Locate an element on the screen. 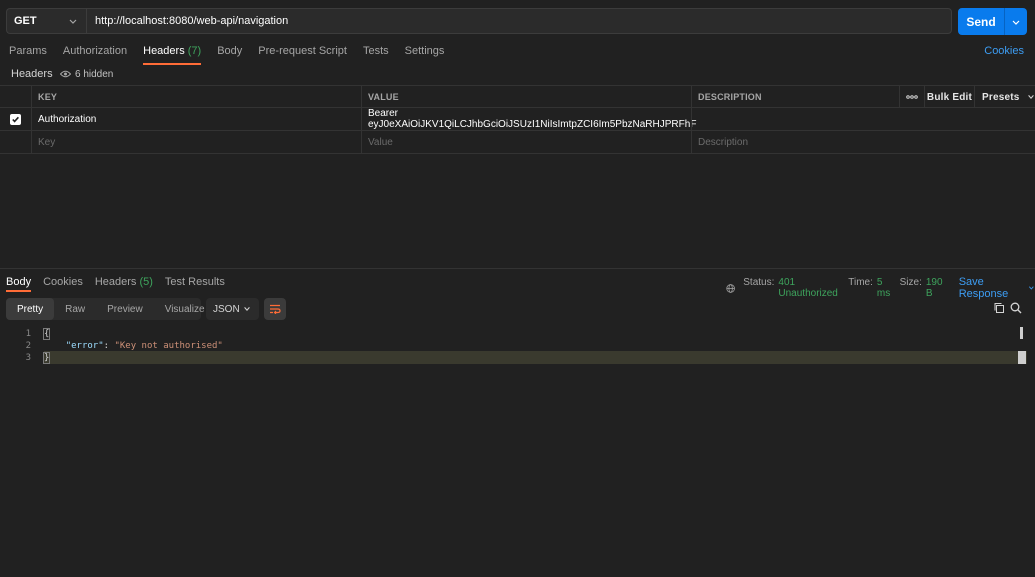 The width and height of the screenshot is (1035, 577). tab-authorization: Authorization is located at coordinates (95, 55).